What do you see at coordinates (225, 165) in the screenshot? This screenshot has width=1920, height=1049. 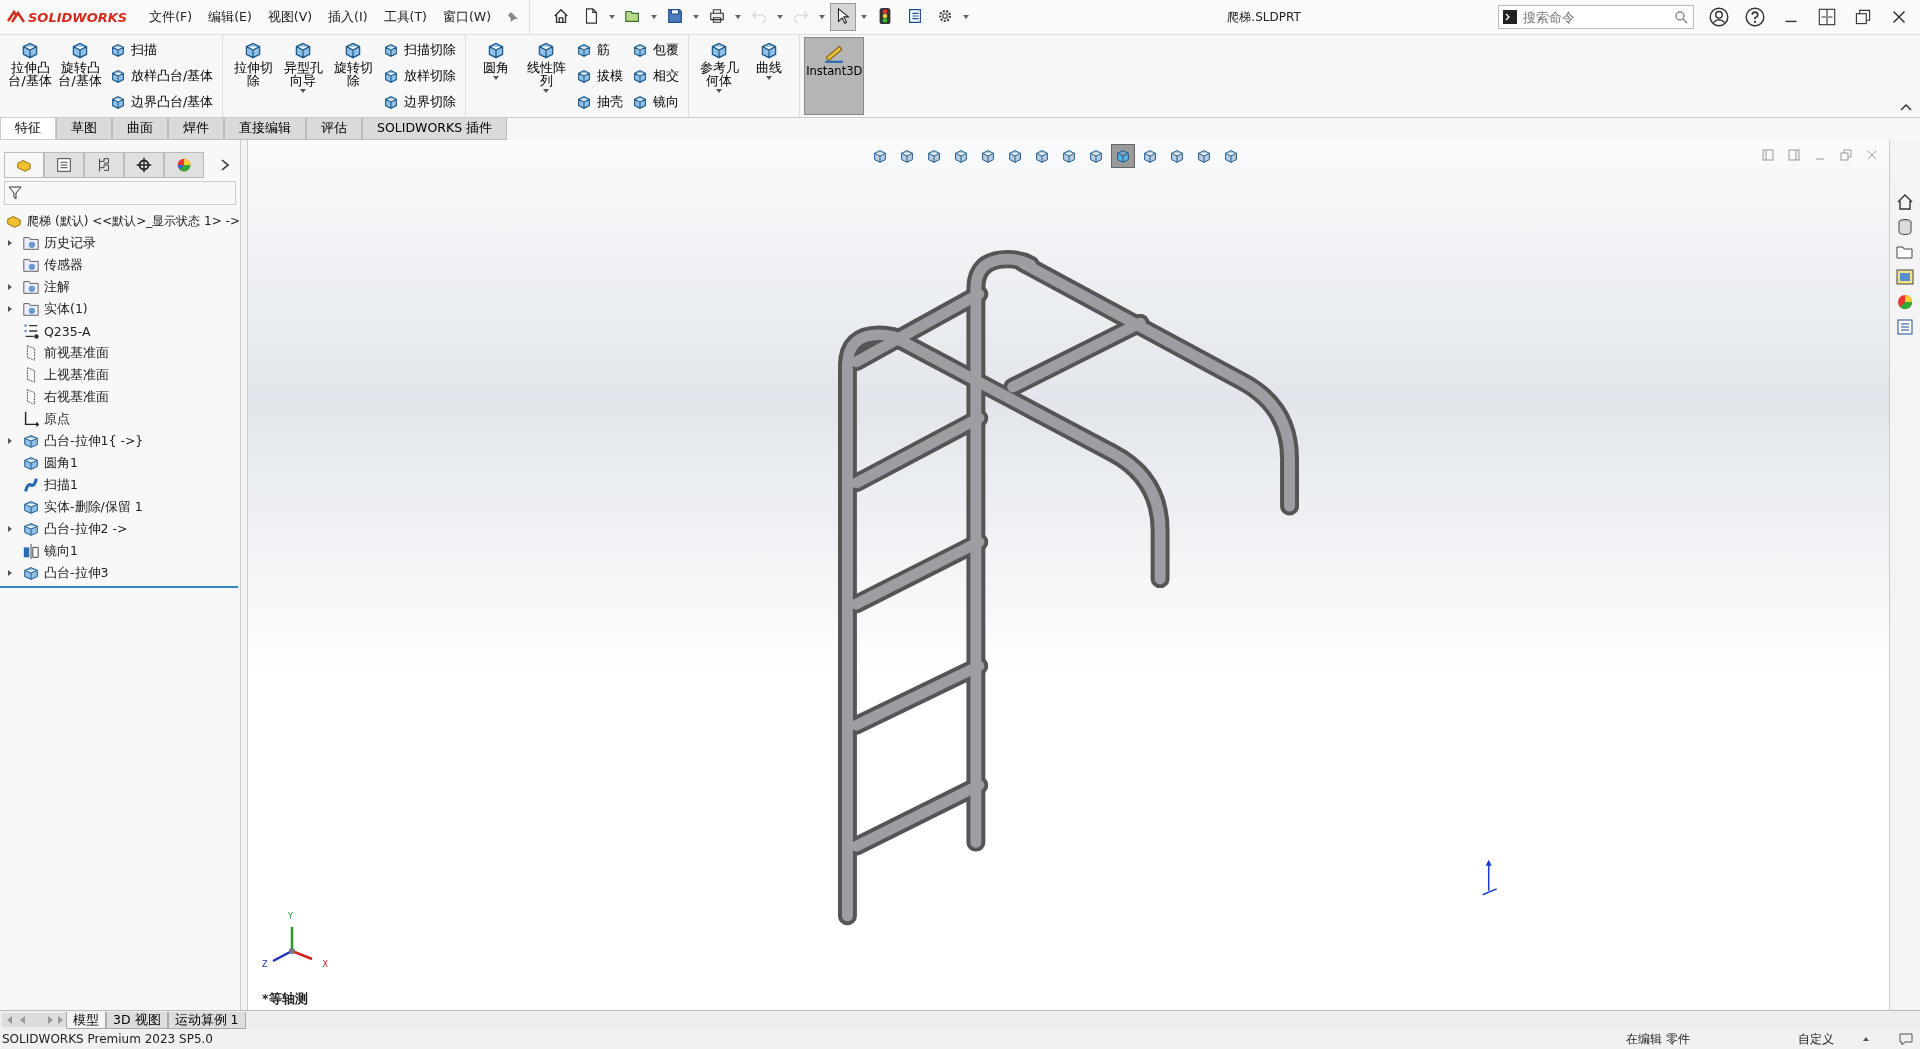 I see `chevron-right-icon` at bounding box center [225, 165].